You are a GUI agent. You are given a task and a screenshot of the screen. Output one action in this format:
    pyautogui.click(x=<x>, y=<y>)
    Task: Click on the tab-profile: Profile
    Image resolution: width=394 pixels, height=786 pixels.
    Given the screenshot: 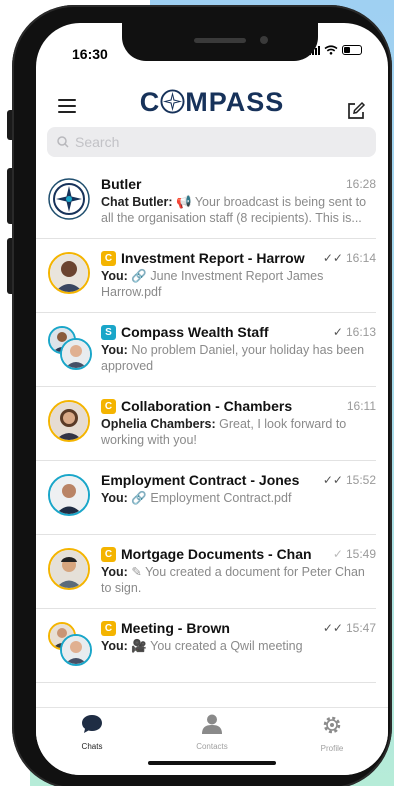 What is the action you would take?
    pyautogui.click(x=332, y=733)
    